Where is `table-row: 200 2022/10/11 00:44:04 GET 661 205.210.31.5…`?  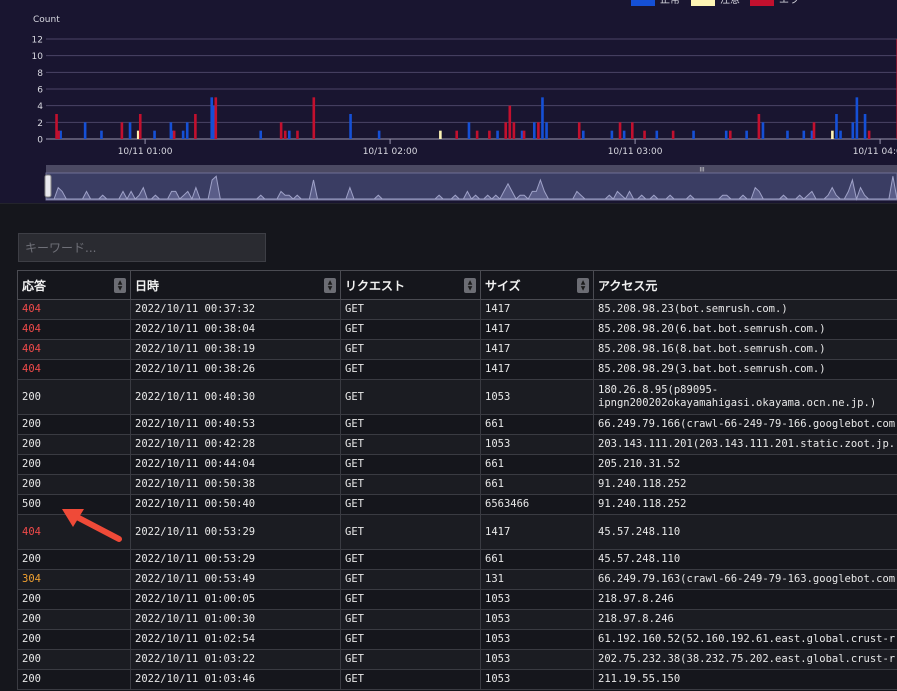 table-row: 200 2022/10/11 00:44:04 GET 661 205.210.31.5… is located at coordinates (457, 464).